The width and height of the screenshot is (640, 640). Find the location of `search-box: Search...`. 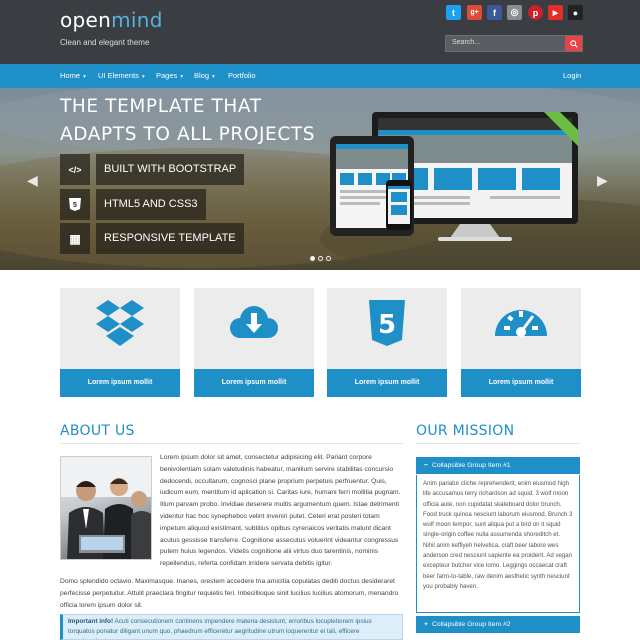

search-box: Search... is located at coordinates (514, 43).